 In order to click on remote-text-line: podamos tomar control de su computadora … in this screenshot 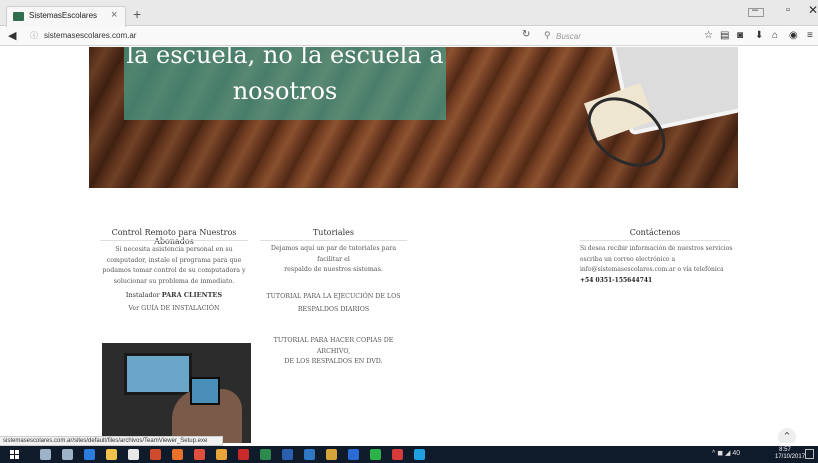, I will do `click(174, 270)`.